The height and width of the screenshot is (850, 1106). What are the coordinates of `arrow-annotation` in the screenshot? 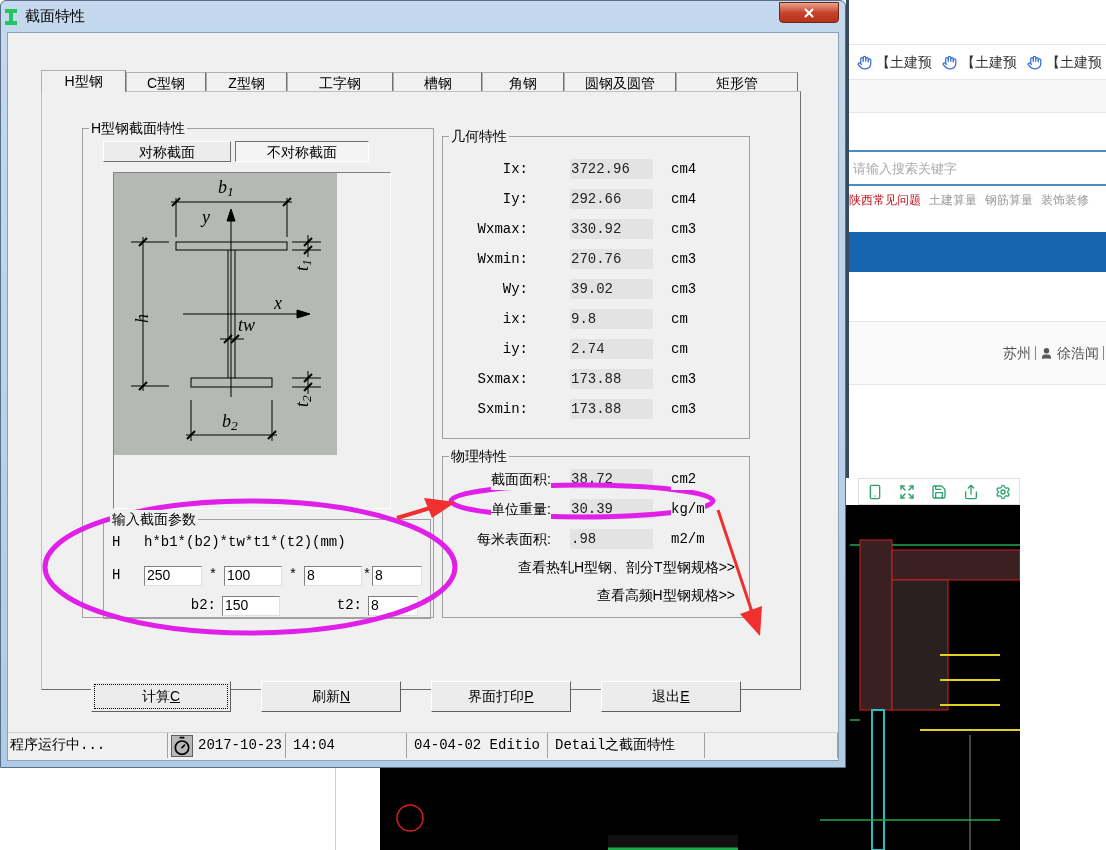 It's located at (426, 509).